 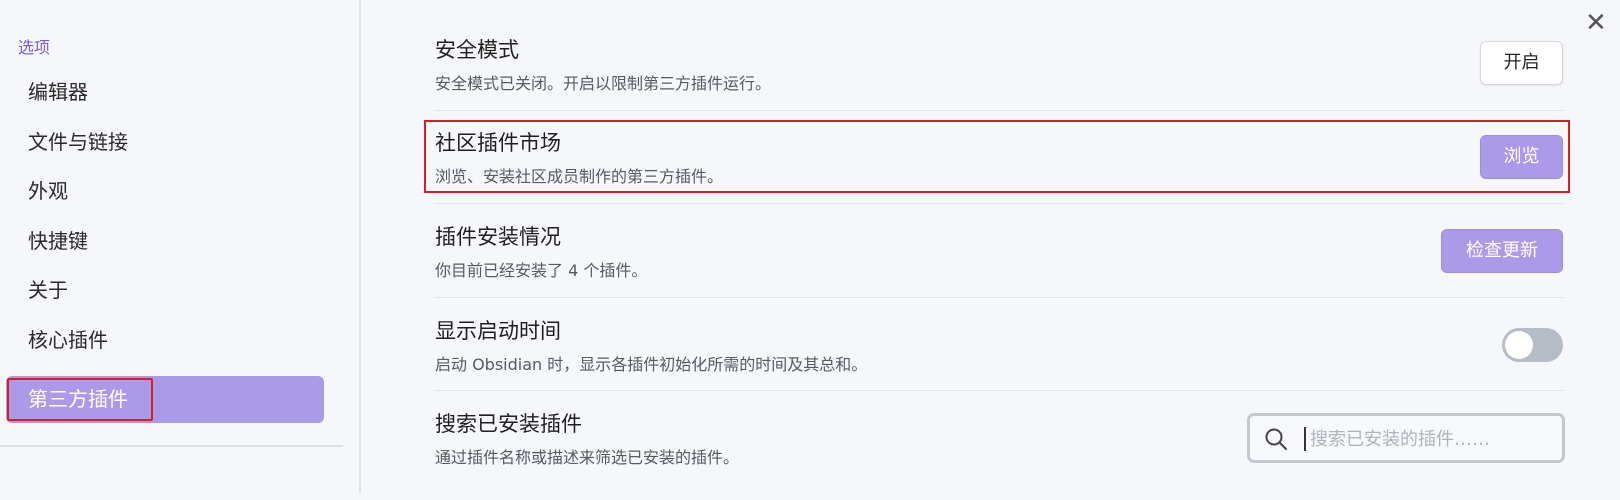 I want to click on setting-description: 启动 Obsidian 时，显示各插件初始化所需的时间及其总和。, so click(x=651, y=364).